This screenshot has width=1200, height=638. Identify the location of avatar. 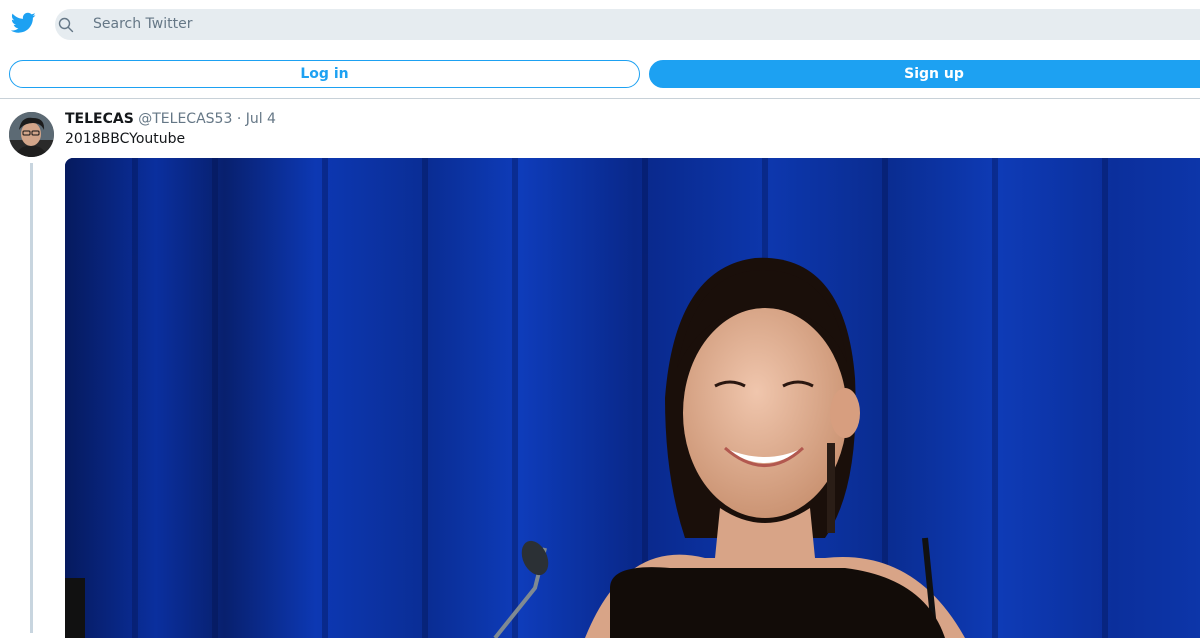
(31, 134).